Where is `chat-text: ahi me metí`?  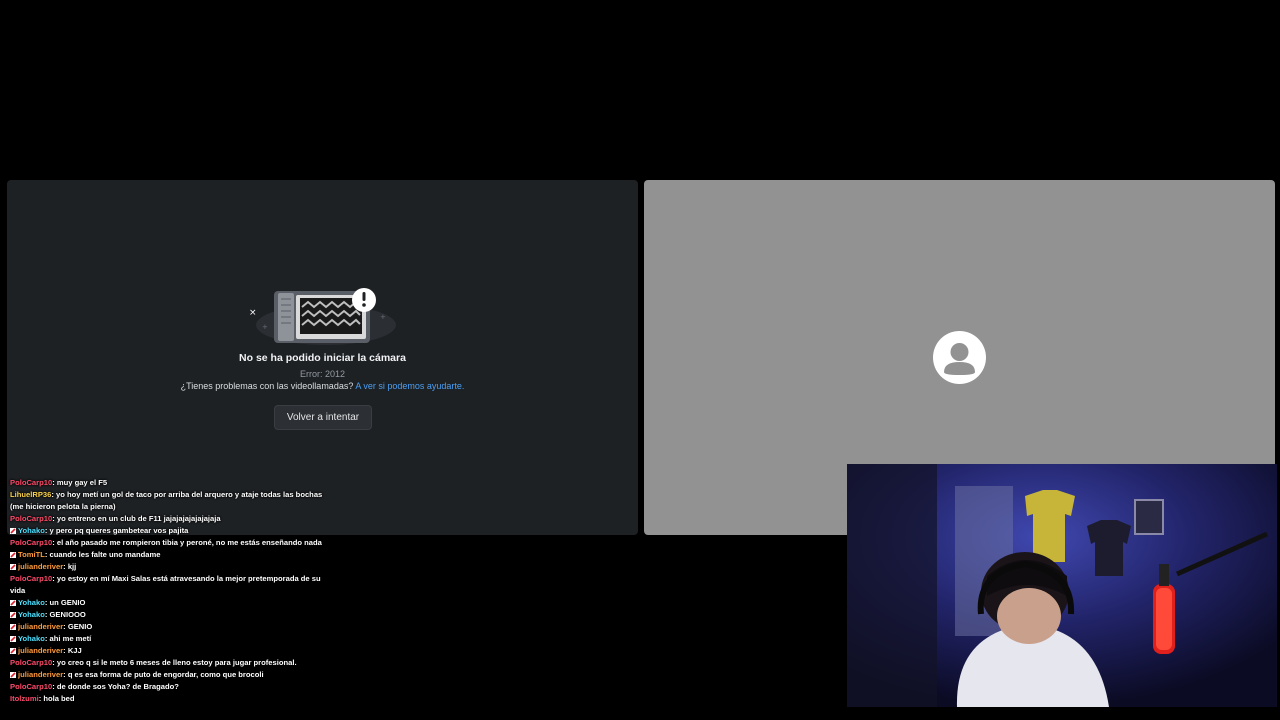 chat-text: ahi me metí is located at coordinates (70, 638).